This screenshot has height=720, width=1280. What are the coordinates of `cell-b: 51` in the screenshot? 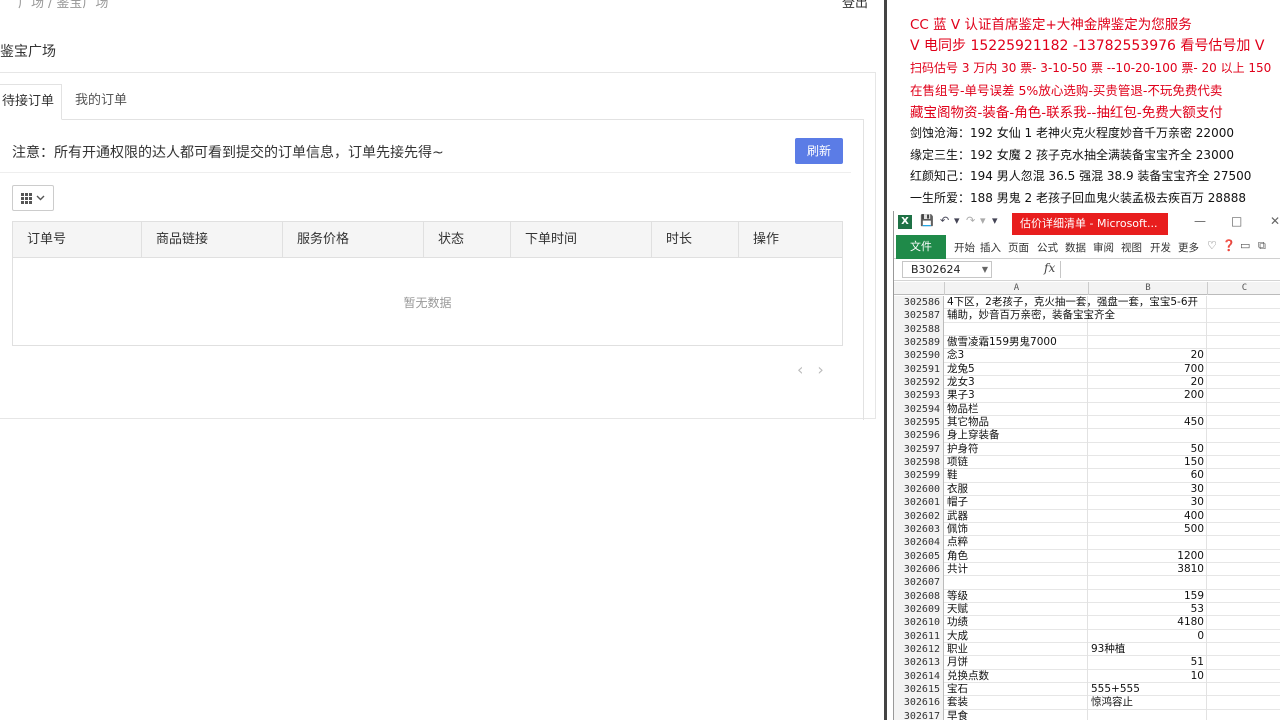 It's located at (1148, 663).